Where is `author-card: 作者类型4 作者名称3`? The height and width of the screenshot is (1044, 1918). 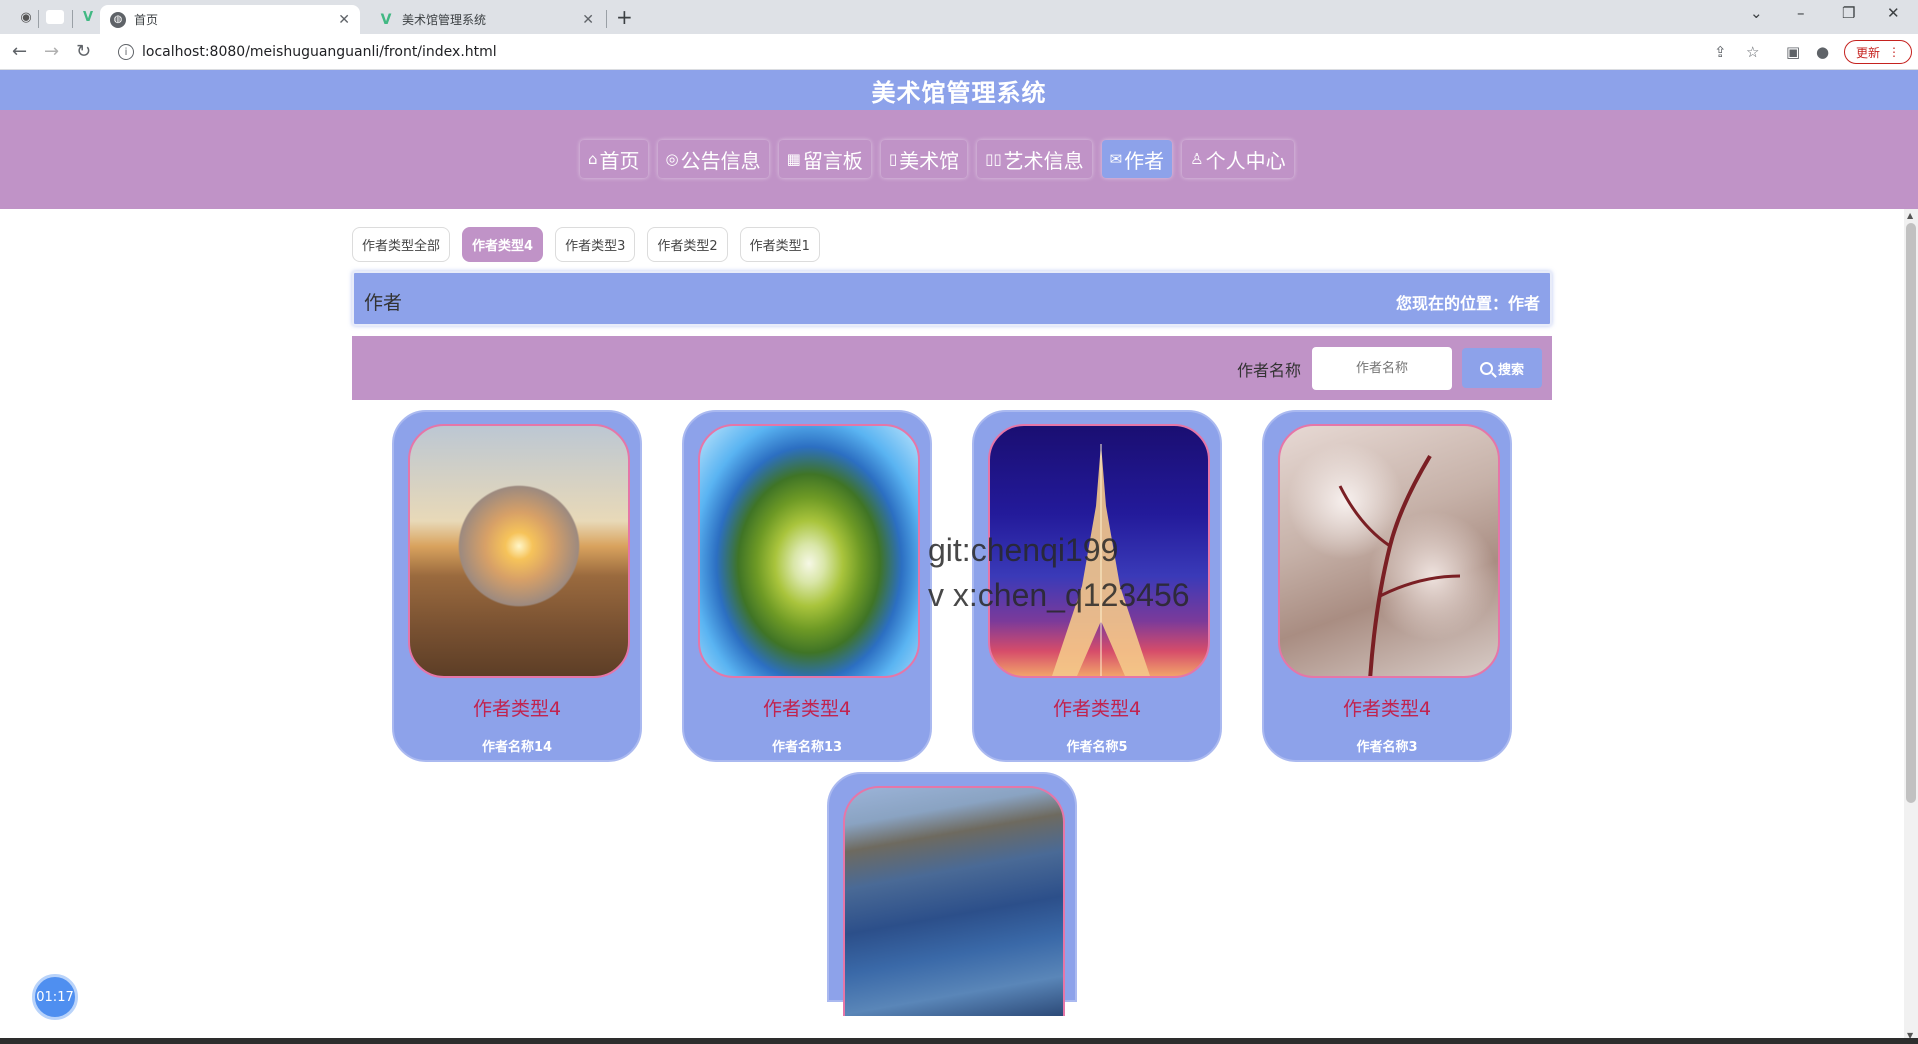 author-card: 作者类型4 作者名称3 is located at coordinates (1387, 586).